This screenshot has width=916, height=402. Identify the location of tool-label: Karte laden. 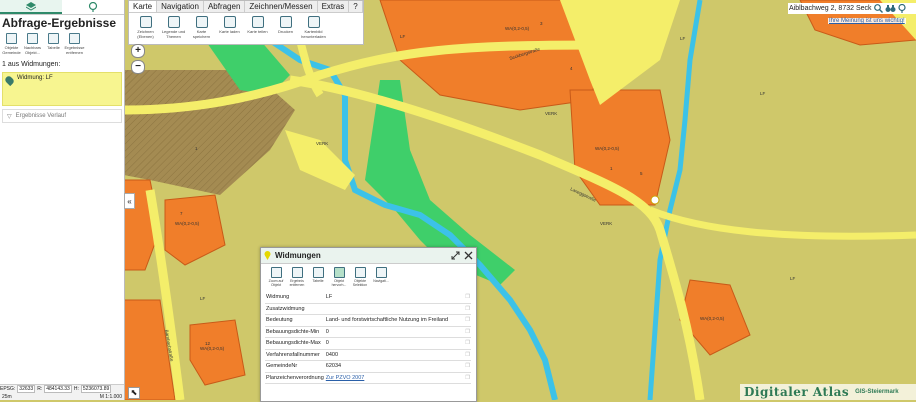
(229, 31).